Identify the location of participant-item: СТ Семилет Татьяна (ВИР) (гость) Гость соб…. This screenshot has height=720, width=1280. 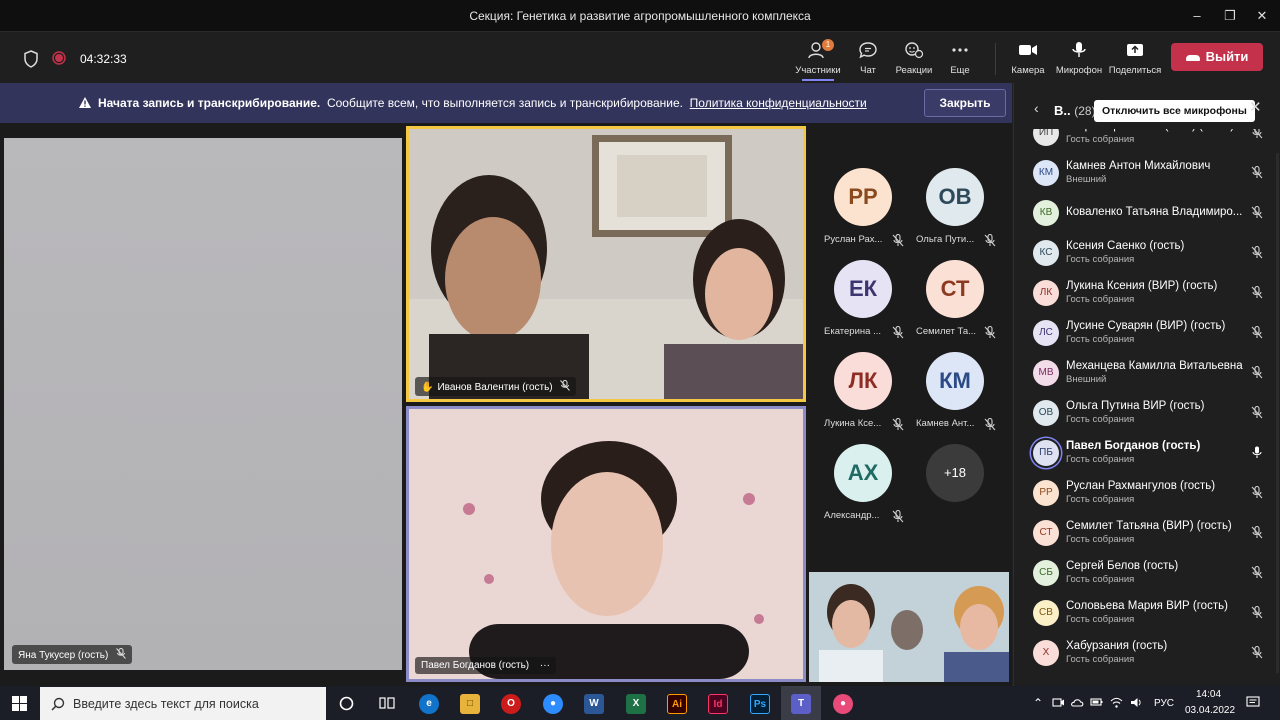
(1147, 533).